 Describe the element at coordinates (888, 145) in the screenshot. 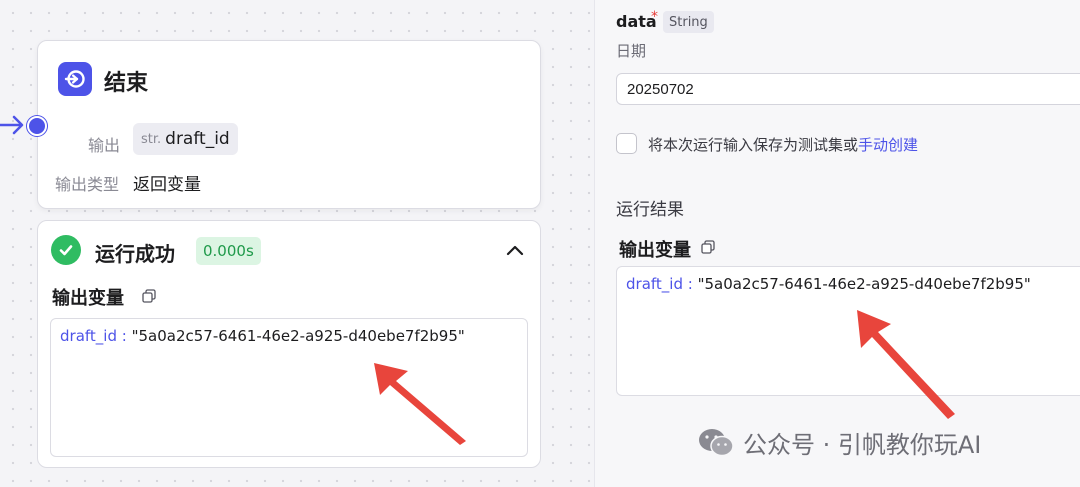

I see `manual-create-link: 手动创建` at that location.